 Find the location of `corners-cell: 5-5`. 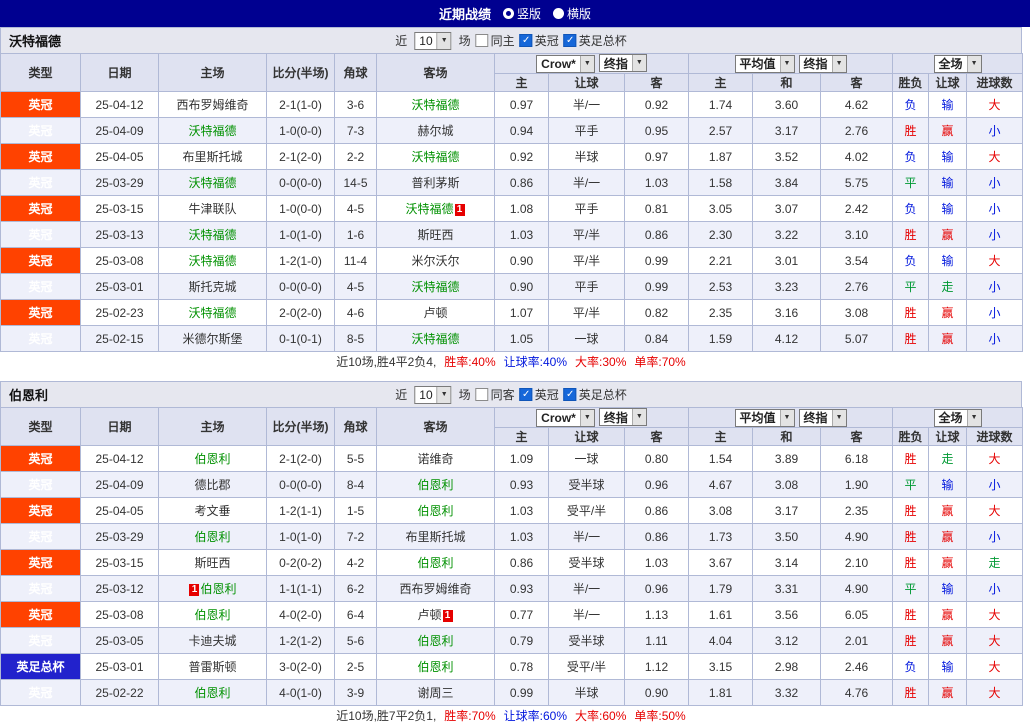

corners-cell: 5-5 is located at coordinates (355, 458).